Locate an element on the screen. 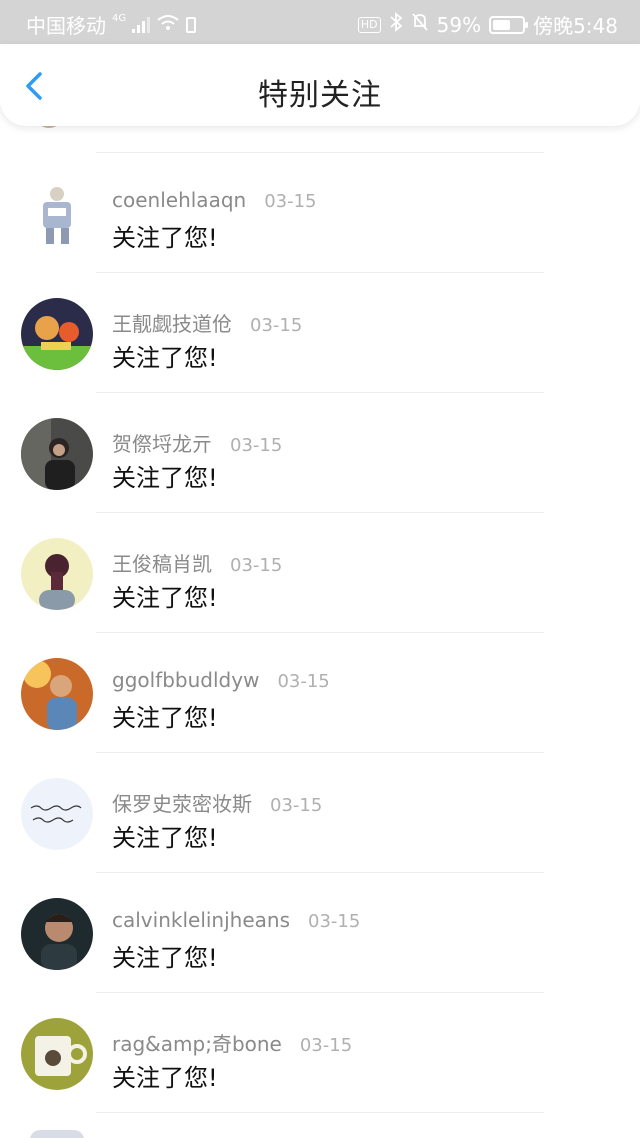  battery-icon is located at coordinates (509, 24).